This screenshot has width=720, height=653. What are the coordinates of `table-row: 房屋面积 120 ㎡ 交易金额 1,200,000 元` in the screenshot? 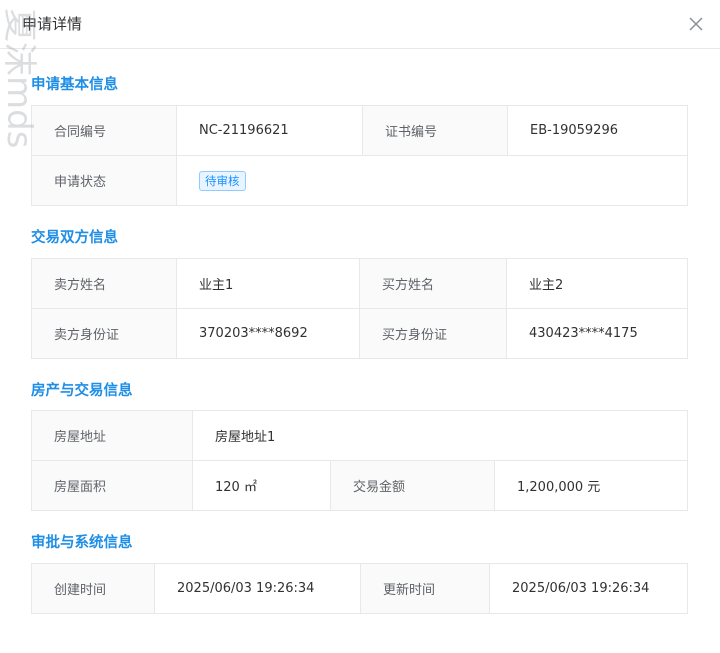 It's located at (359, 485).